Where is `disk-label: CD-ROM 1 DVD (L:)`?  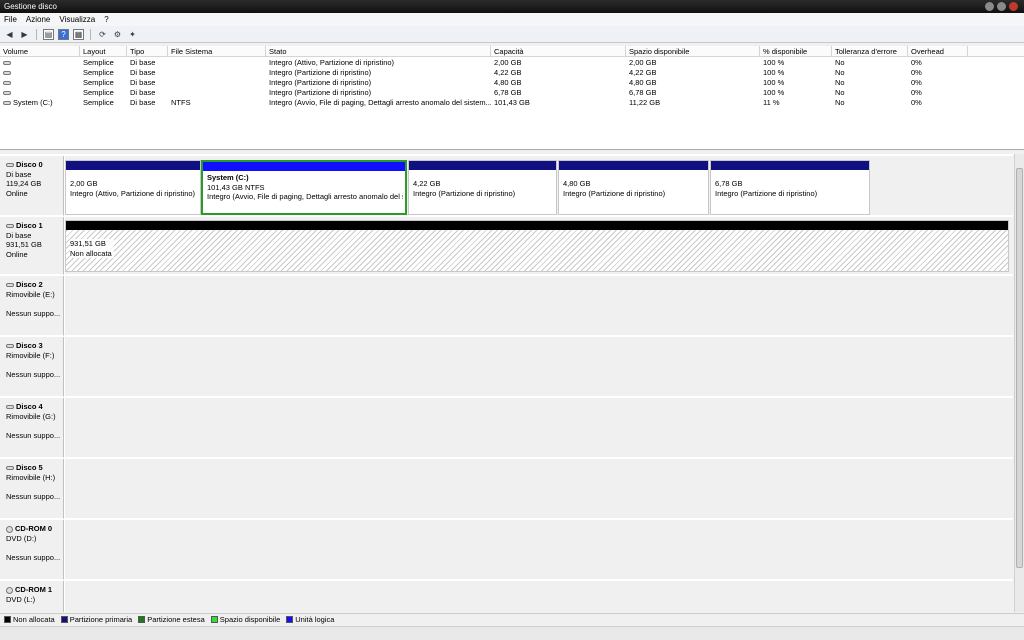
disk-label: CD-ROM 1 DVD (L:) is located at coordinates (32, 596).